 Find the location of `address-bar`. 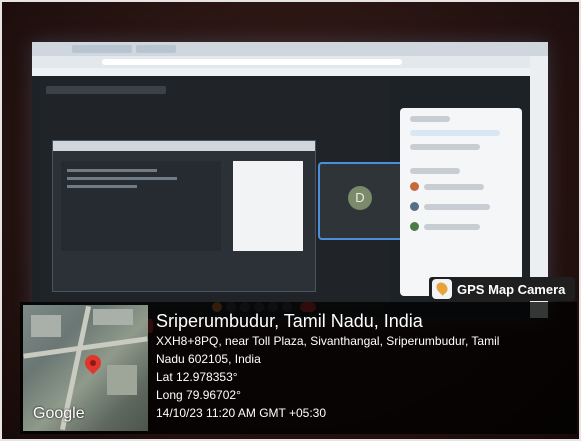

address-bar is located at coordinates (290, 62).